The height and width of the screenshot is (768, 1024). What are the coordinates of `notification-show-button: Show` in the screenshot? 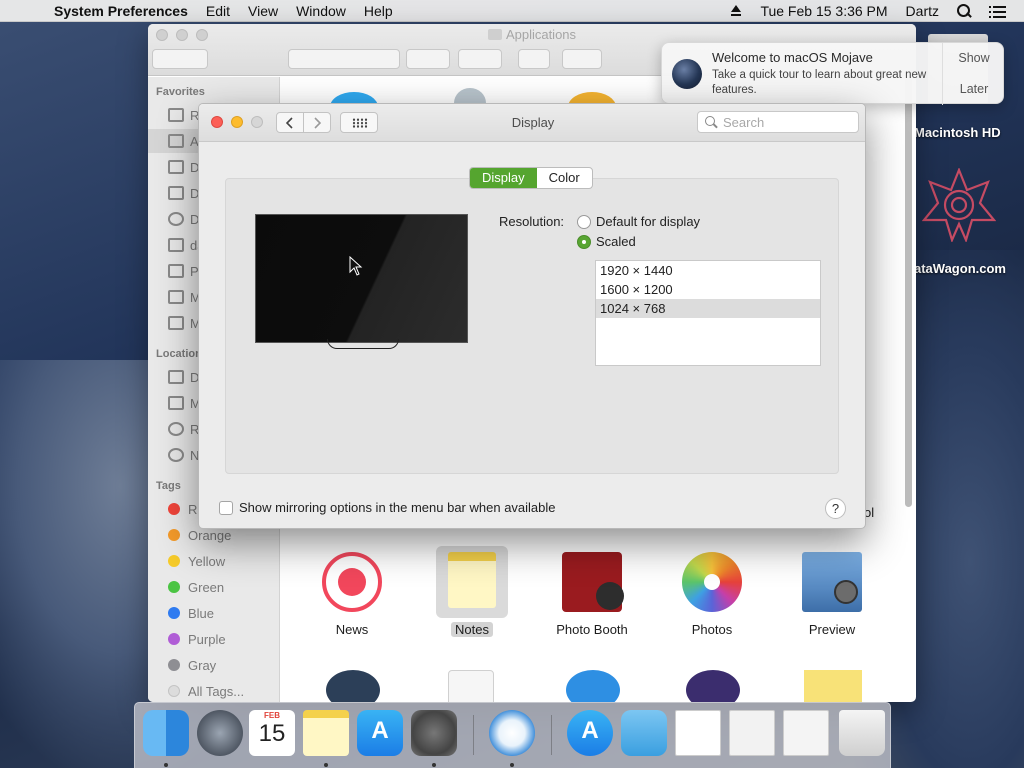 It's located at (974, 58).